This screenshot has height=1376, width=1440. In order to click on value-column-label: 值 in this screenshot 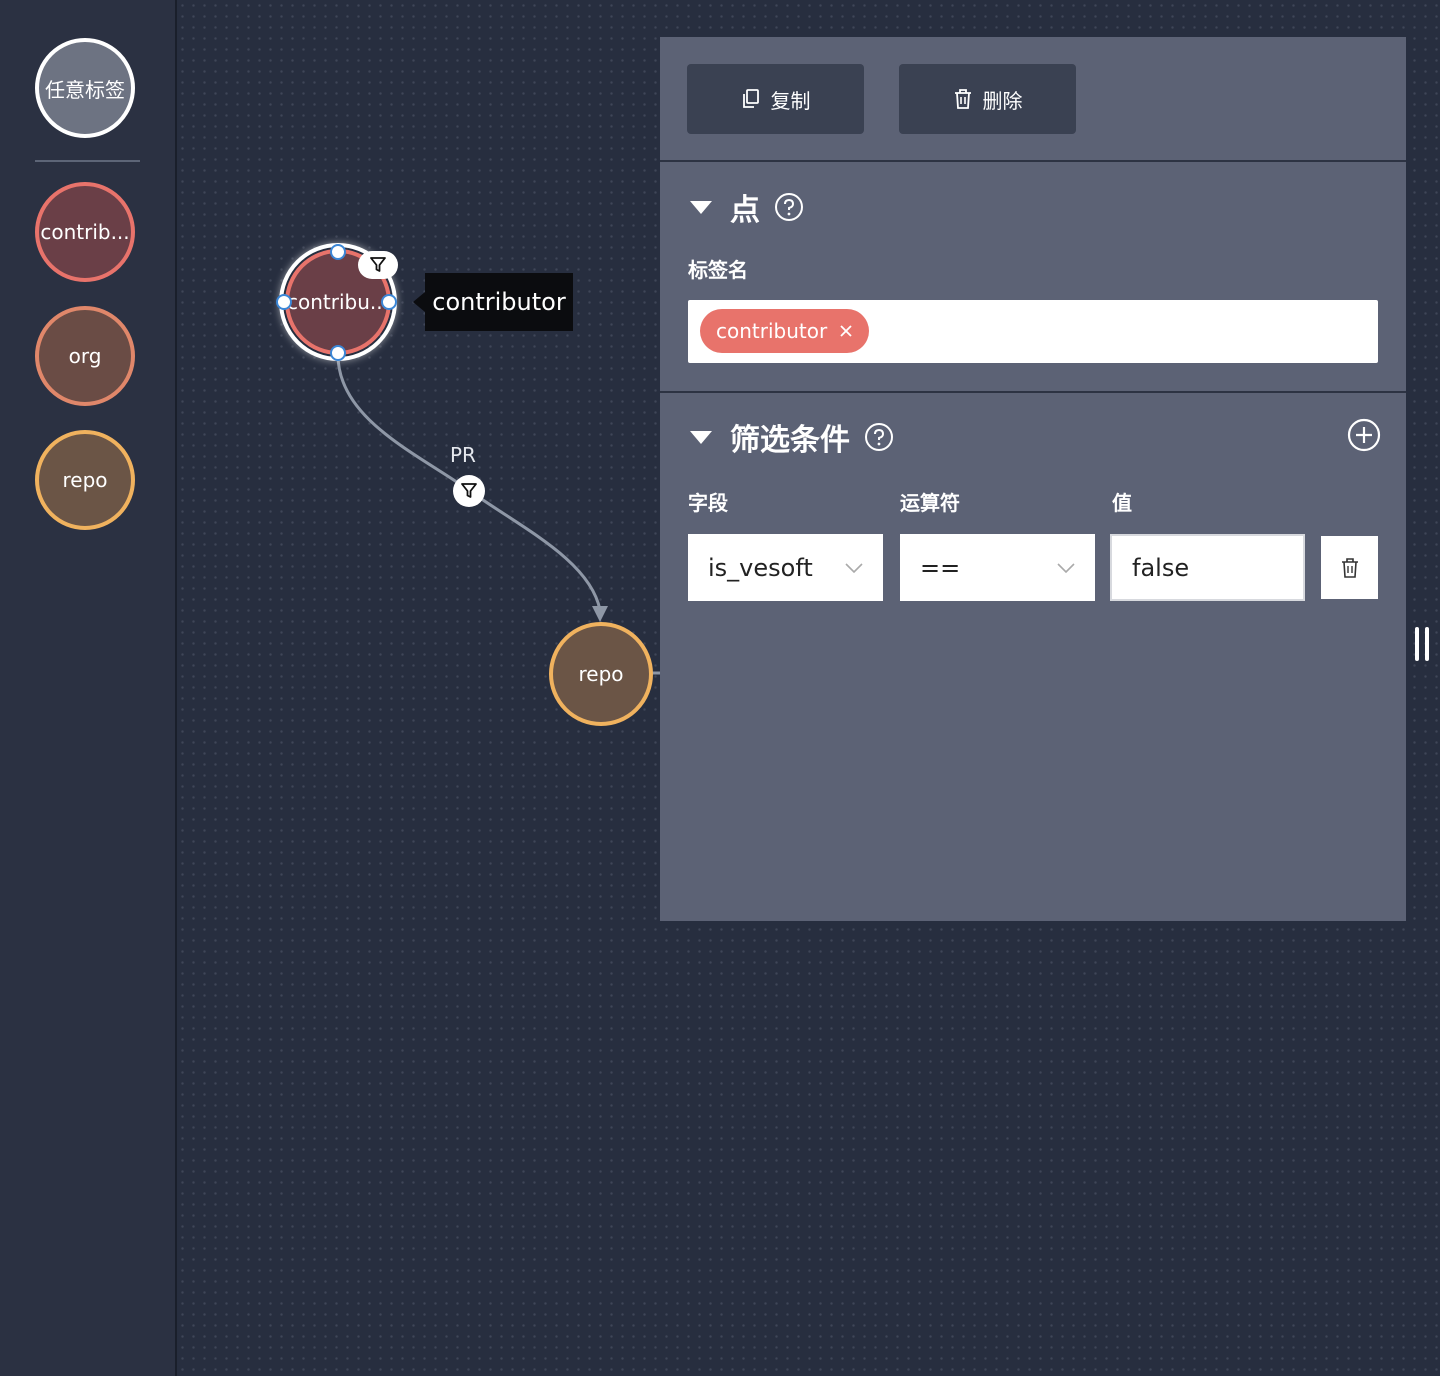, I will do `click(1122, 503)`.